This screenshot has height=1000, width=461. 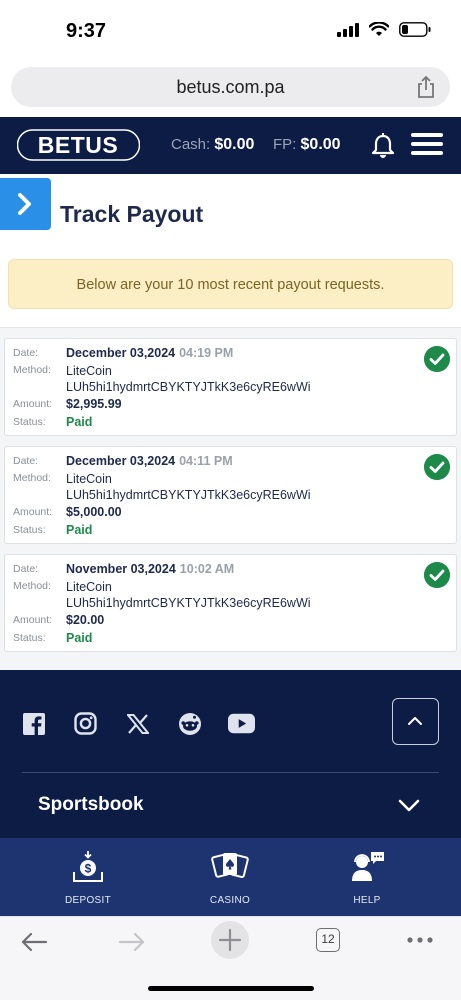 What do you see at coordinates (328, 940) in the screenshot?
I see `tab-count-button: 12` at bounding box center [328, 940].